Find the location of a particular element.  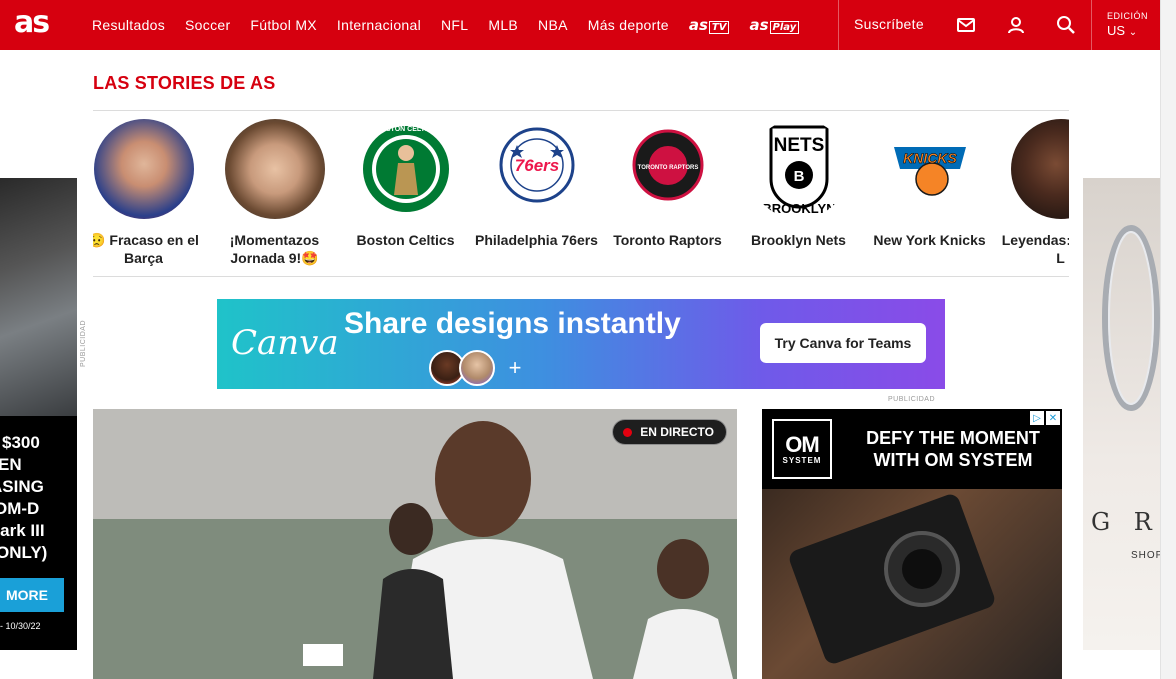

edition-selector: EDICIÓN US ⌄ is located at coordinates (1127, 24).